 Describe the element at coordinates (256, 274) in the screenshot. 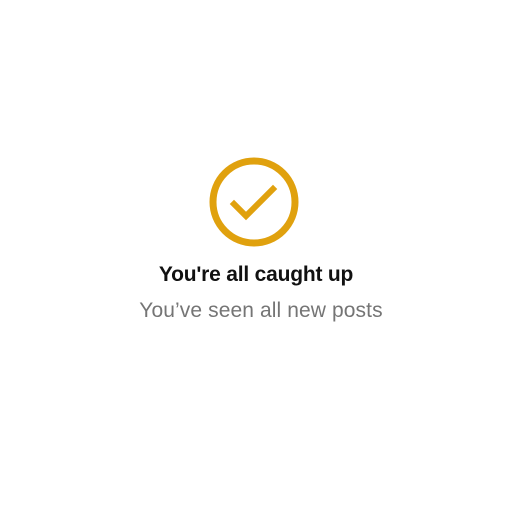

I see `caught-up-title: You're all caught up` at that location.